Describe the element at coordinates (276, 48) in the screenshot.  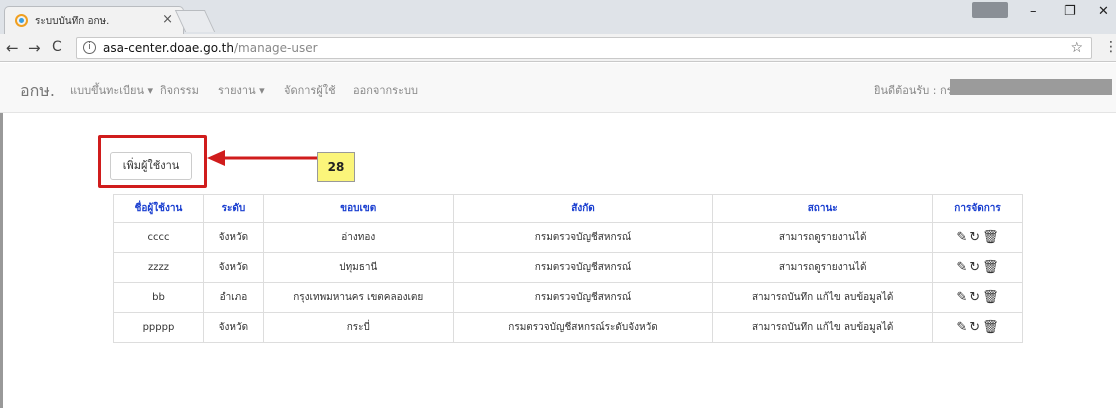
I see `url-path: /manage-user` at that location.